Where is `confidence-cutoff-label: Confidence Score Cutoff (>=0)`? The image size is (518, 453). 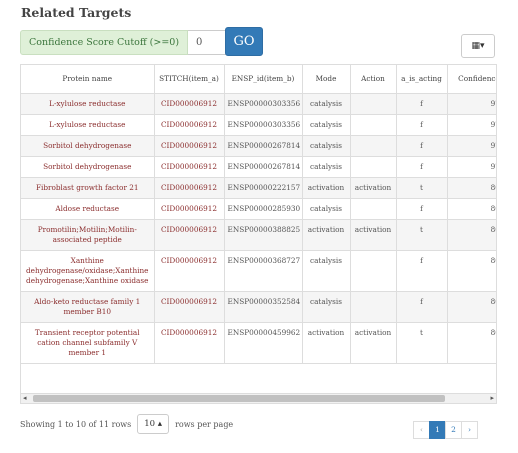 confidence-cutoff-label: Confidence Score Cutoff (>=0) is located at coordinates (104, 42).